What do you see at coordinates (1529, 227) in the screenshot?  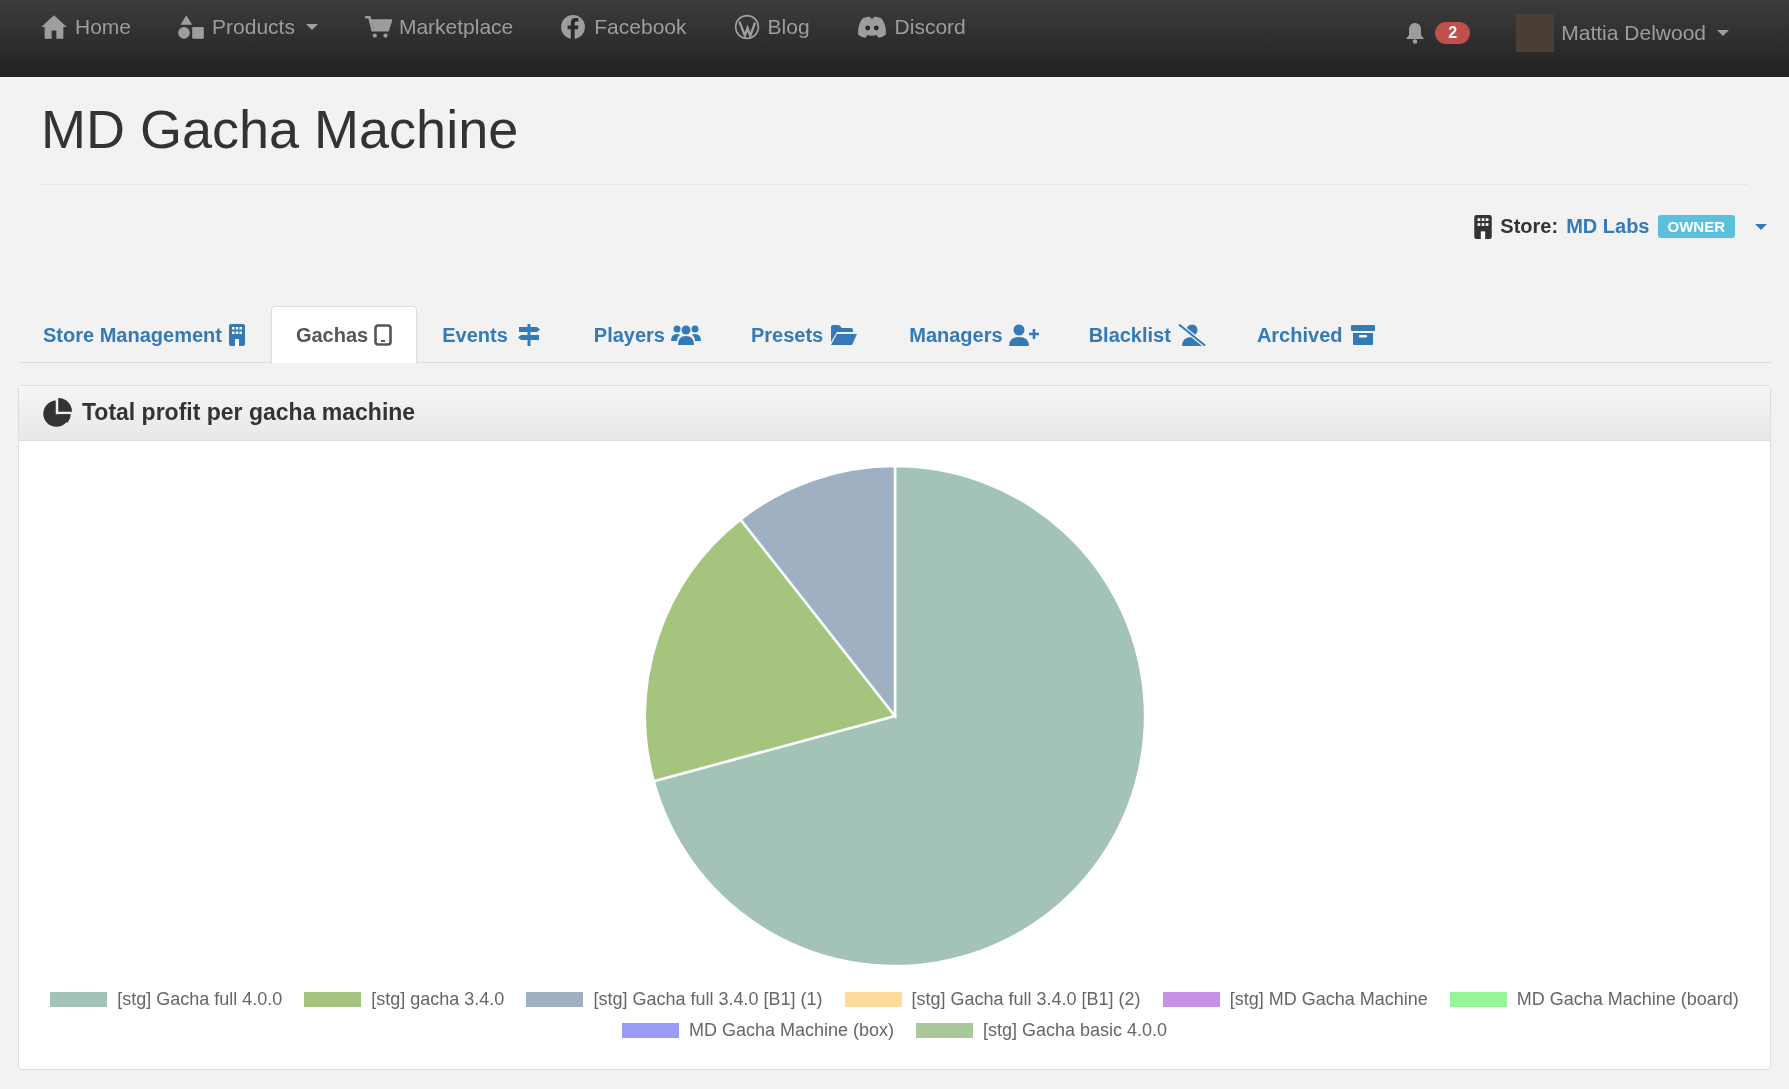 I see `store-label: Store:` at bounding box center [1529, 227].